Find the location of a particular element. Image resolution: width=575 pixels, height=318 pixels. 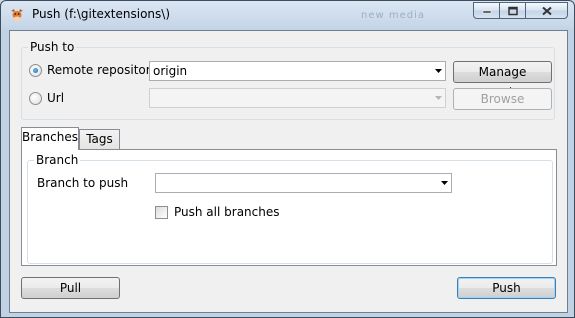

title-bar: Push (f:\gitextensions\) new media is located at coordinates (287, 15).